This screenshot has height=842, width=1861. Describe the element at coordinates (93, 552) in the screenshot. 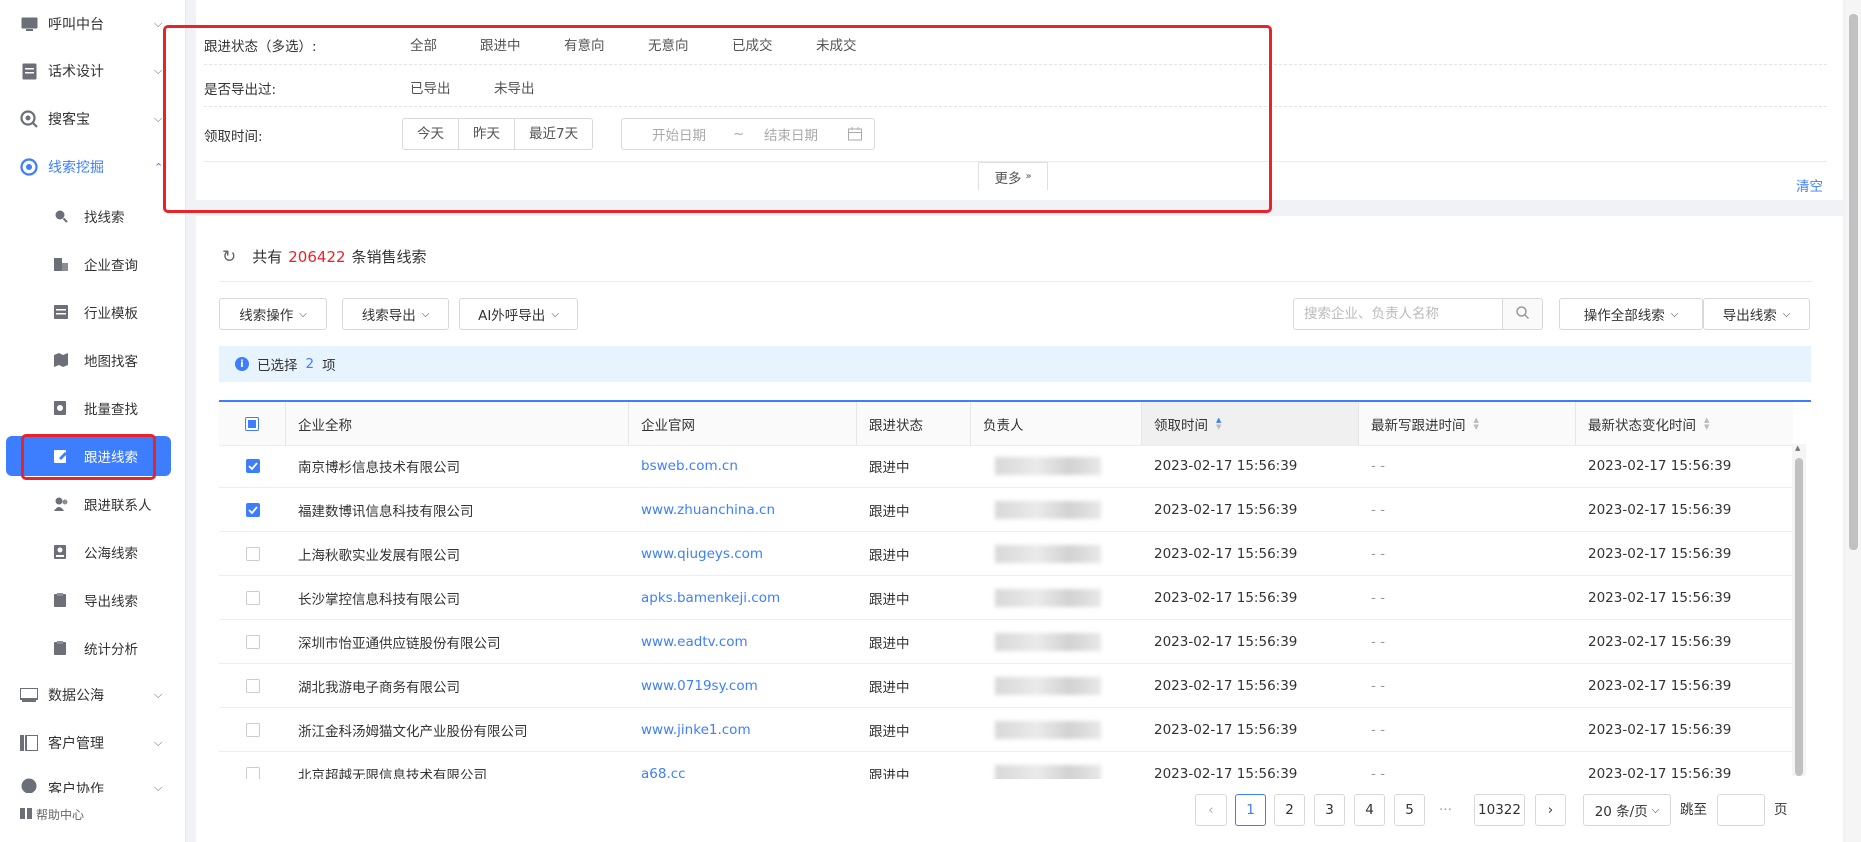

I see `nav-public-leads: 公海线索` at that location.